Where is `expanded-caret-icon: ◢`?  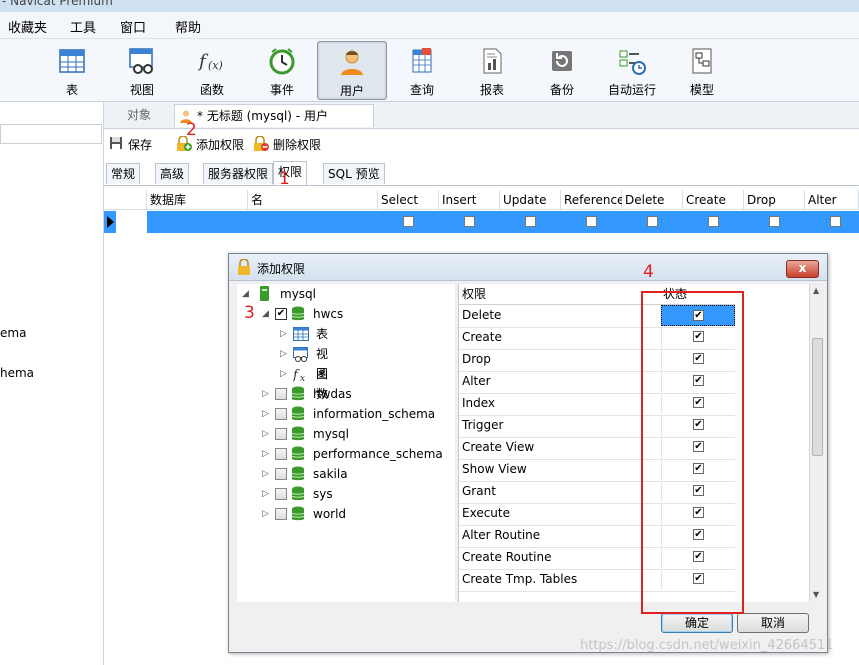 expanded-caret-icon: ◢ is located at coordinates (245, 294).